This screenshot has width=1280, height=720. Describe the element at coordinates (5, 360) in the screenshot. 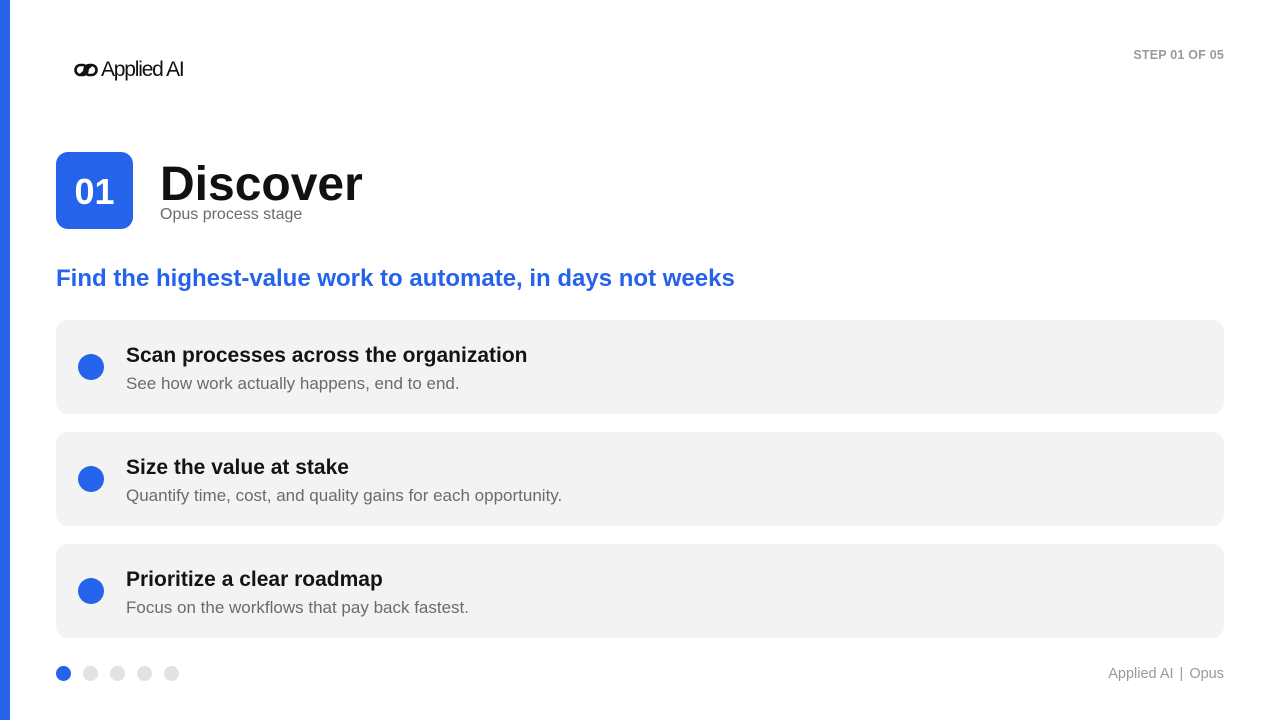

I see `left-accent-bar` at that location.